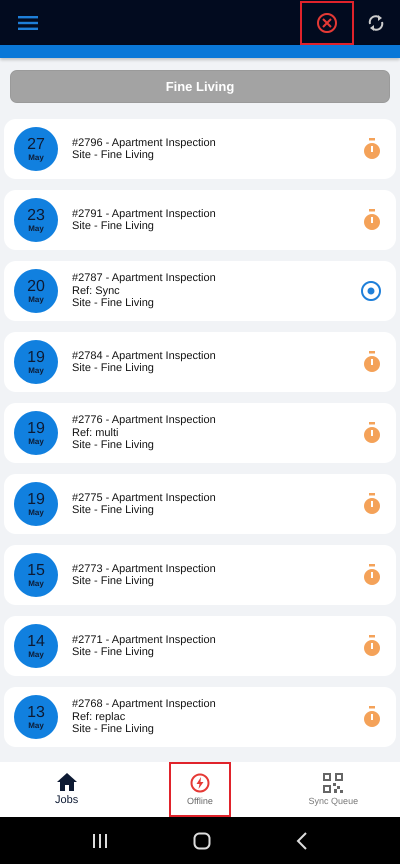 The width and height of the screenshot is (400, 864). I want to click on tab-label: Jobs, so click(66, 800).